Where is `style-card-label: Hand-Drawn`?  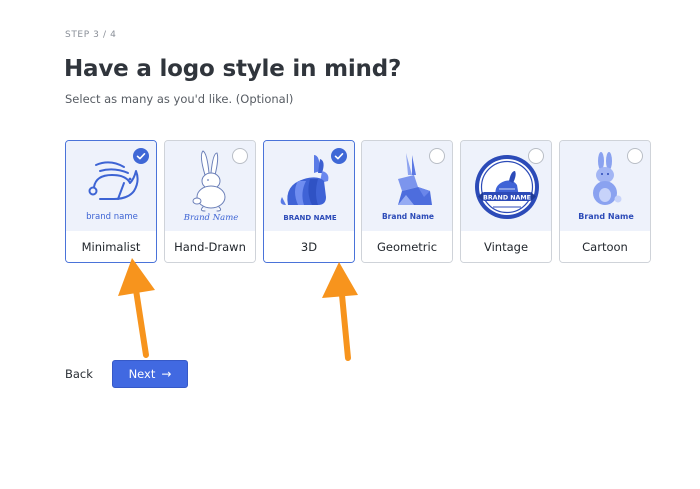
style-card-label: Hand-Drawn is located at coordinates (210, 246).